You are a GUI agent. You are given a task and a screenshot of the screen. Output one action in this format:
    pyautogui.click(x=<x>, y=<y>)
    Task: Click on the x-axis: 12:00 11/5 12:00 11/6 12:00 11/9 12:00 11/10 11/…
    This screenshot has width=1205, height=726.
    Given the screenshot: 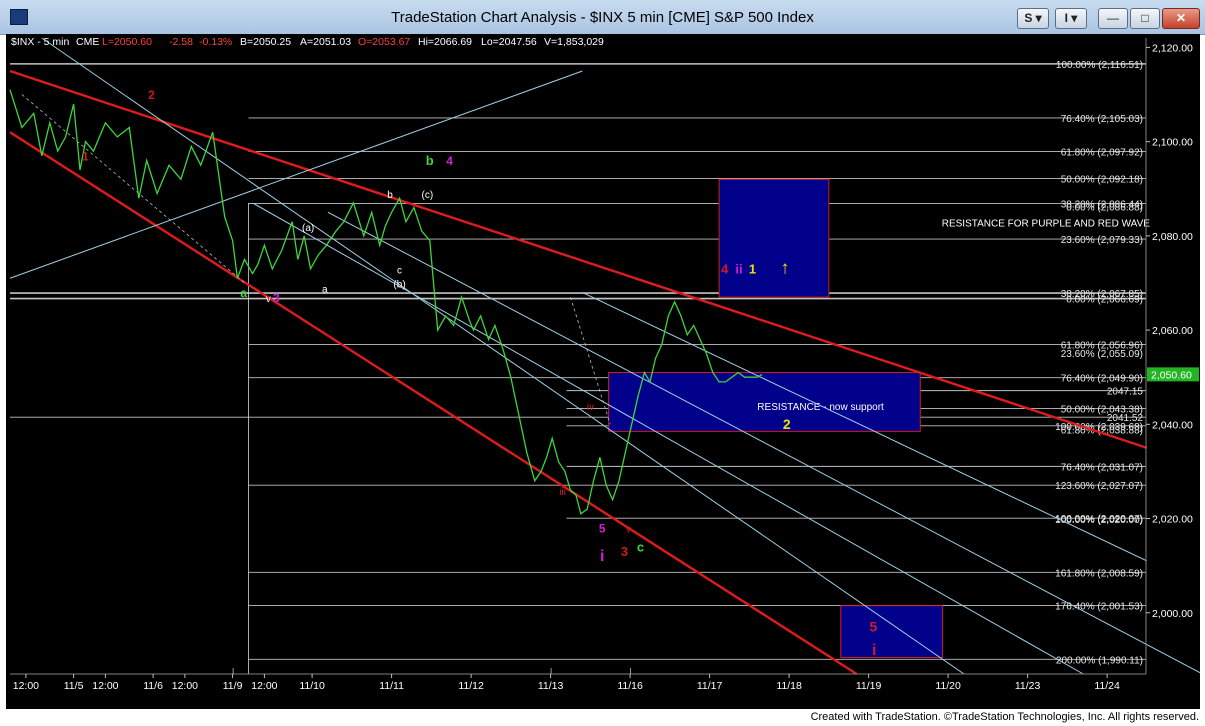 What is the action you would take?
    pyautogui.click(x=578, y=680)
    